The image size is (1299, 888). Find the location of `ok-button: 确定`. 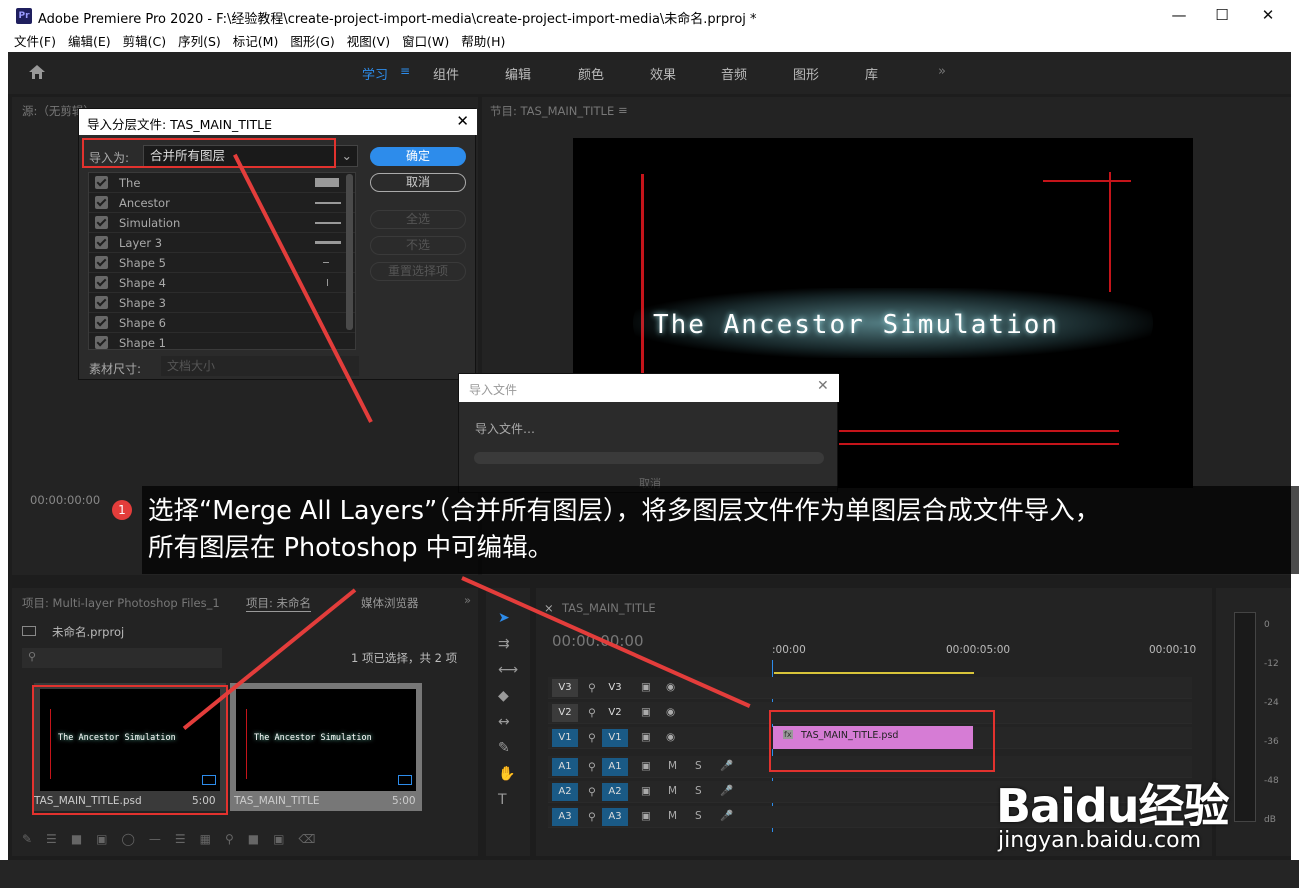

ok-button: 确定 is located at coordinates (418, 156).